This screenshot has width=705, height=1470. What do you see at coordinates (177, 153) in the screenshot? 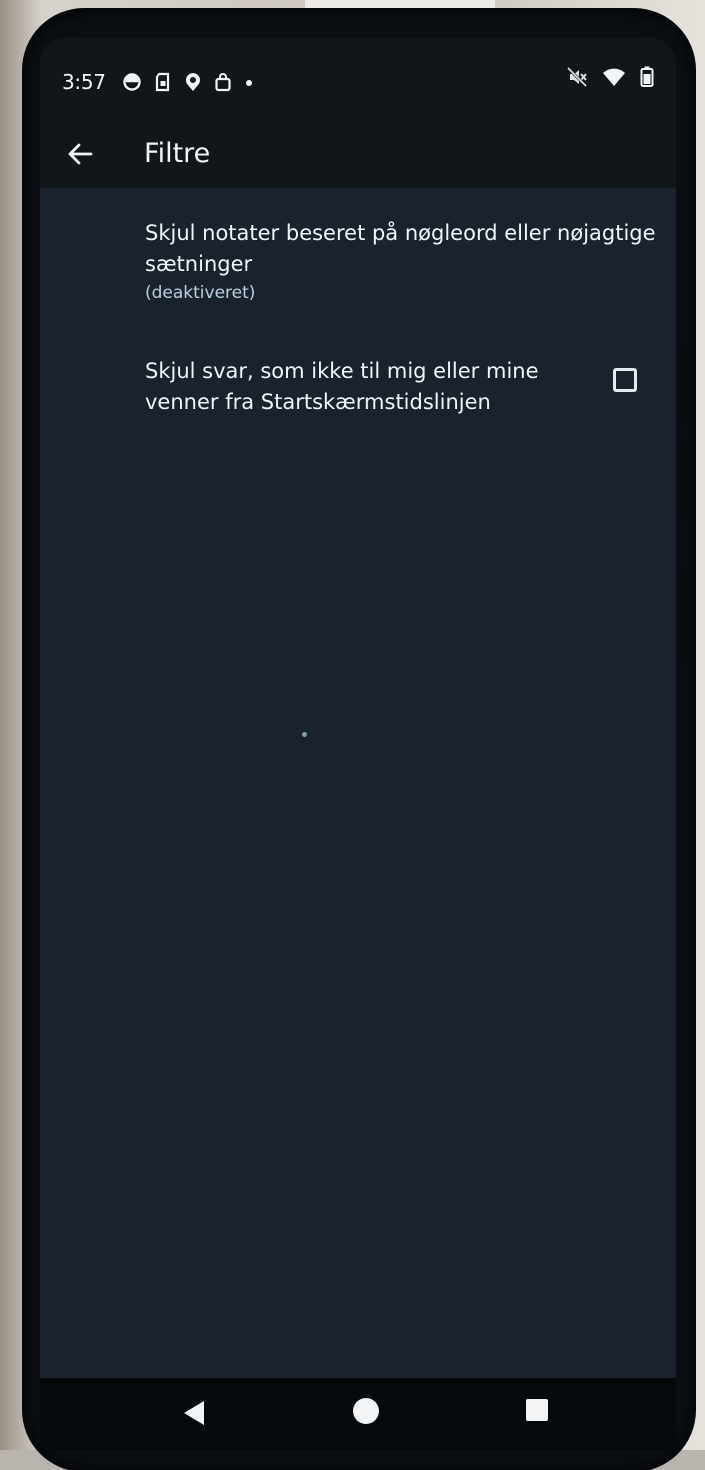
I see `page-title: Filtre` at bounding box center [177, 153].